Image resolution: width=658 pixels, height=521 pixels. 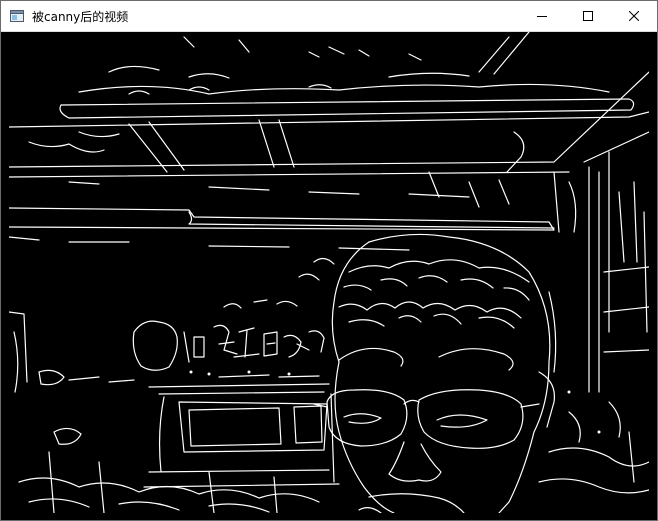 What do you see at coordinates (17, 16) in the screenshot?
I see `app-icon` at bounding box center [17, 16].